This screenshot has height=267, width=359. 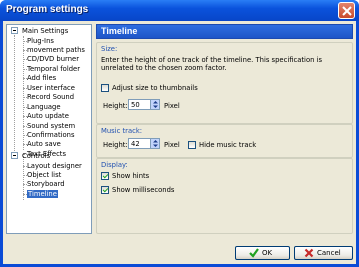 What do you see at coordinates (42, 78) in the screenshot?
I see `tree-item-label: Add files` at bounding box center [42, 78].